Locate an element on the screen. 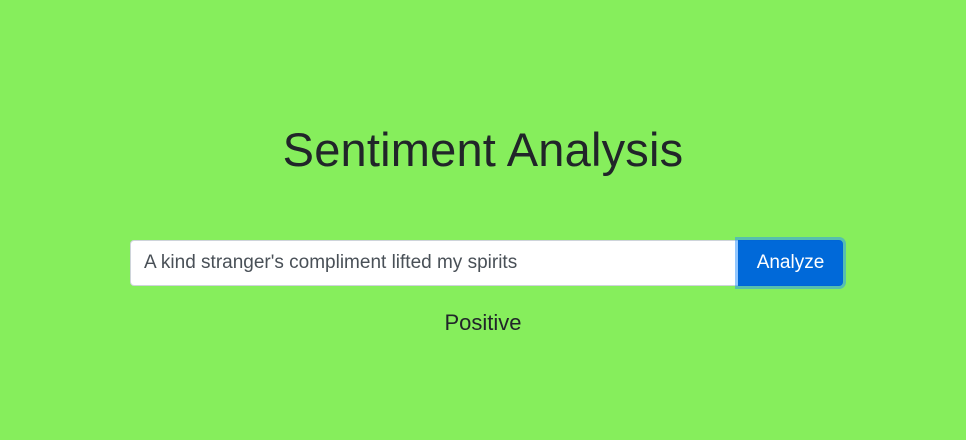 This screenshot has height=440, width=966. analyze-button: Analyze is located at coordinates (790, 263).